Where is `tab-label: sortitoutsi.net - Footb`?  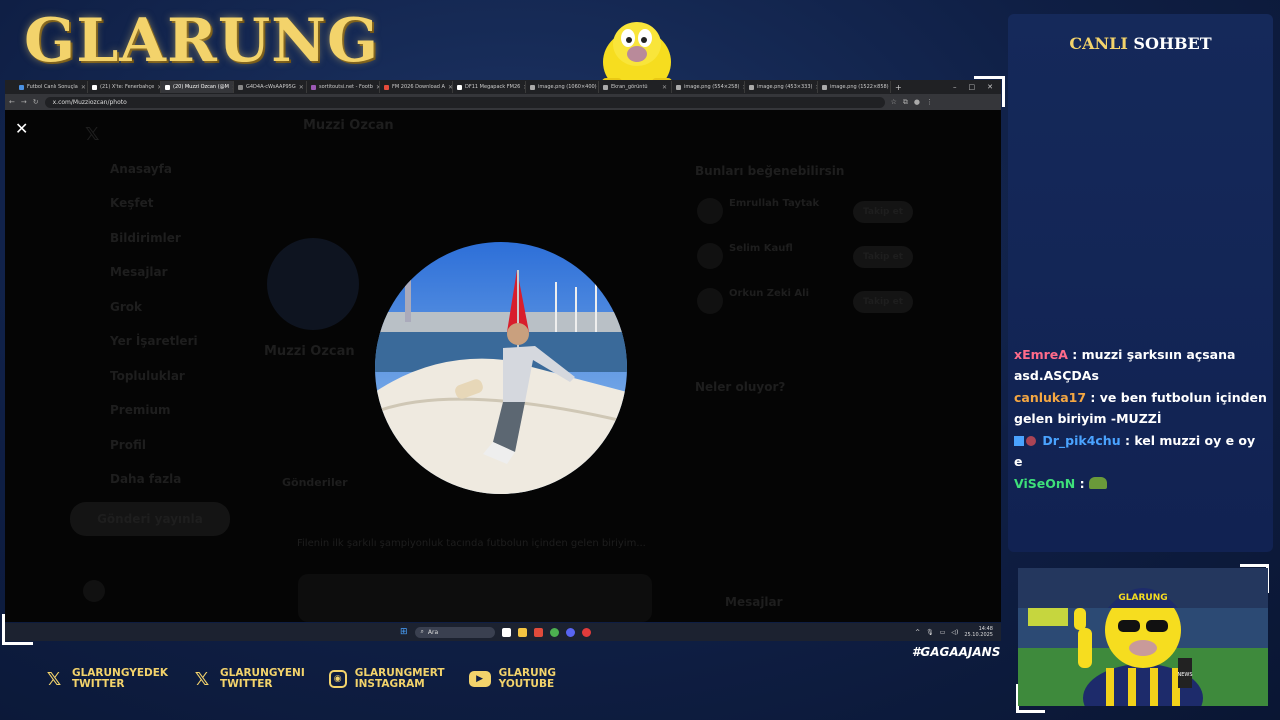
tab-label: sortitoutsi.net - Footb is located at coordinates (346, 87).